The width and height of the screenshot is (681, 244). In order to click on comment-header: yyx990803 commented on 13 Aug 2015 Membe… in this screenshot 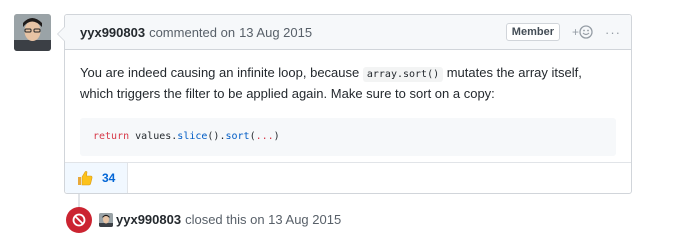, I will do `click(348, 32)`.